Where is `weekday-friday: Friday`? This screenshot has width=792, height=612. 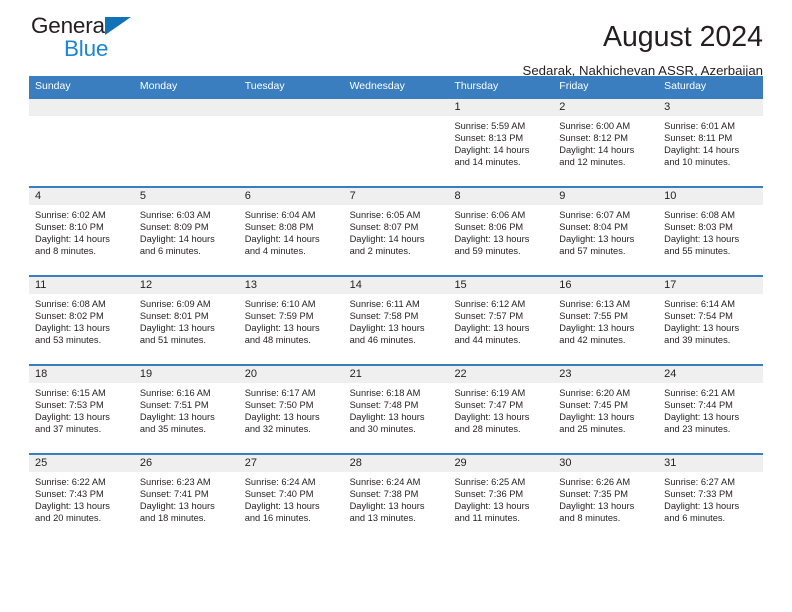 weekday-friday: Friday is located at coordinates (574, 86).